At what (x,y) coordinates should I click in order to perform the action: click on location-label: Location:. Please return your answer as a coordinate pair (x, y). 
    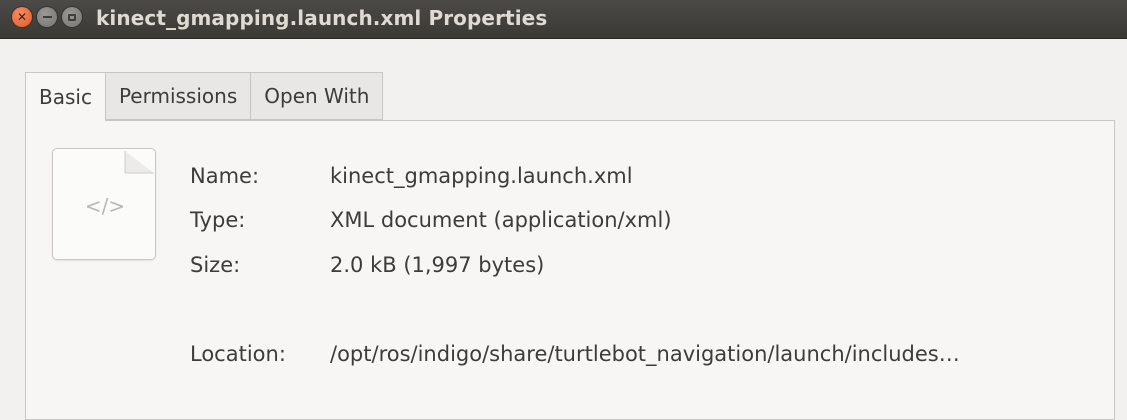
    Looking at the image, I should click on (238, 354).